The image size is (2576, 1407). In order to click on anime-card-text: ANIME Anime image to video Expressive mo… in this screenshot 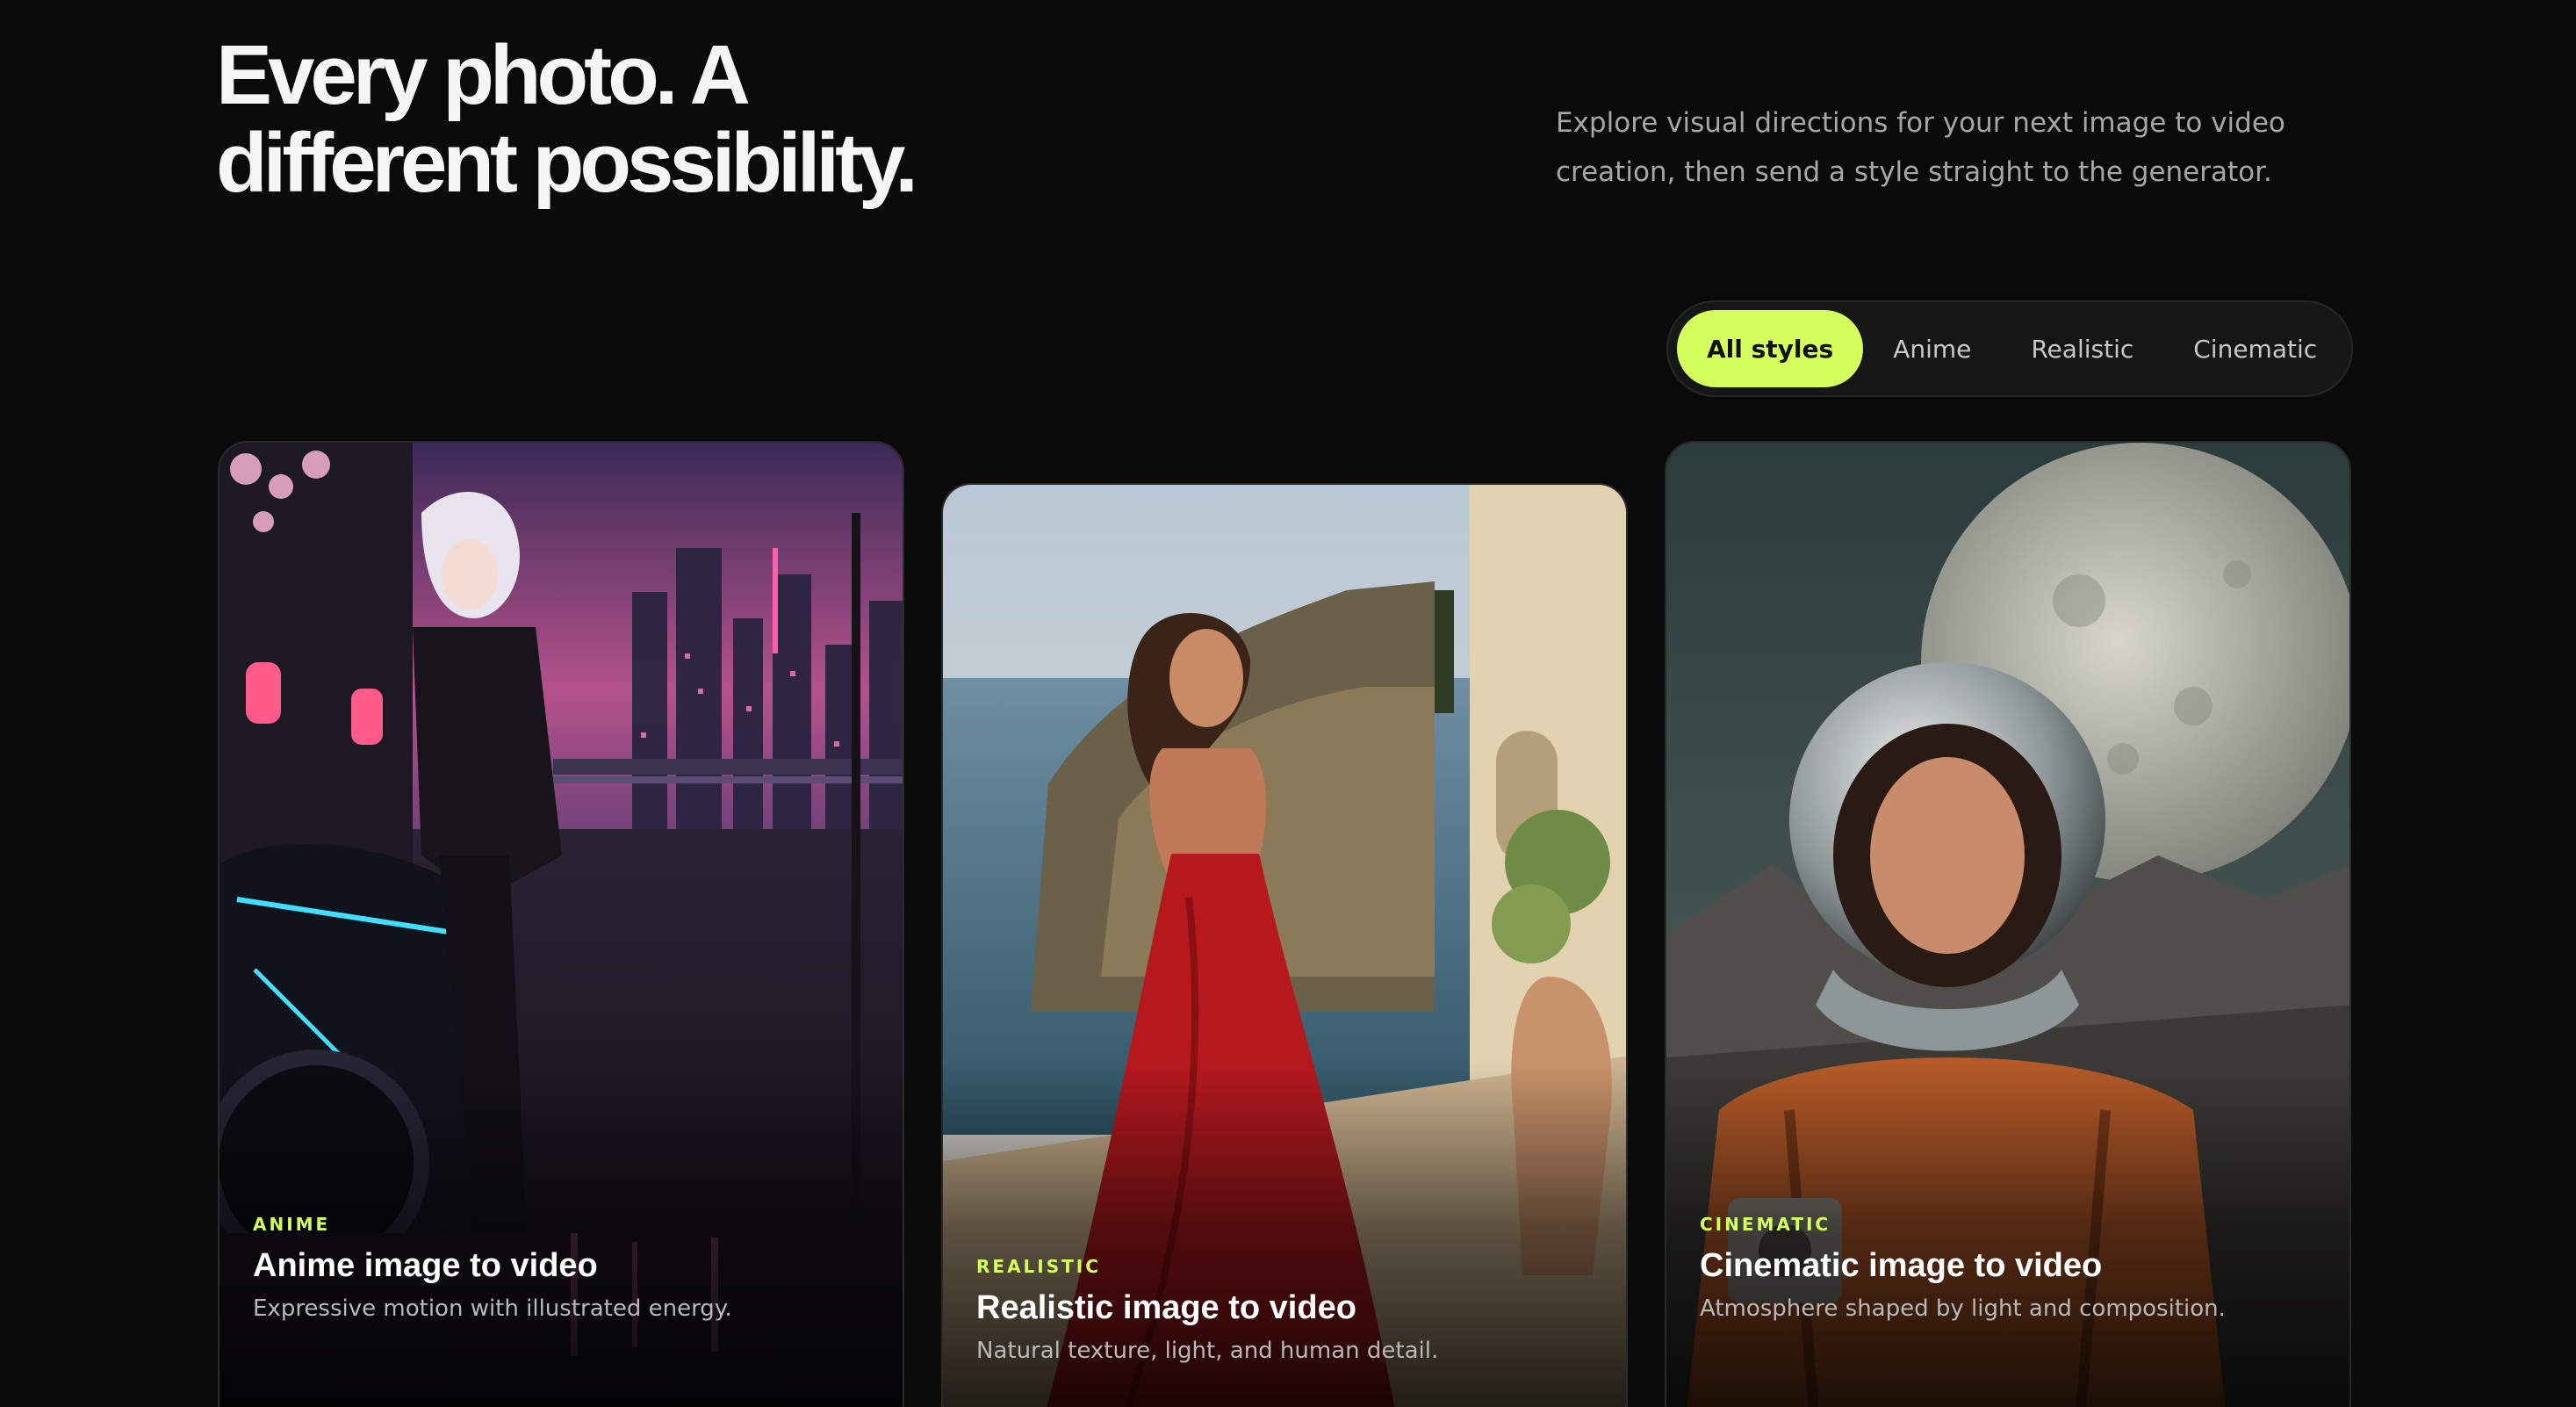, I will do `click(561, 1268)`.